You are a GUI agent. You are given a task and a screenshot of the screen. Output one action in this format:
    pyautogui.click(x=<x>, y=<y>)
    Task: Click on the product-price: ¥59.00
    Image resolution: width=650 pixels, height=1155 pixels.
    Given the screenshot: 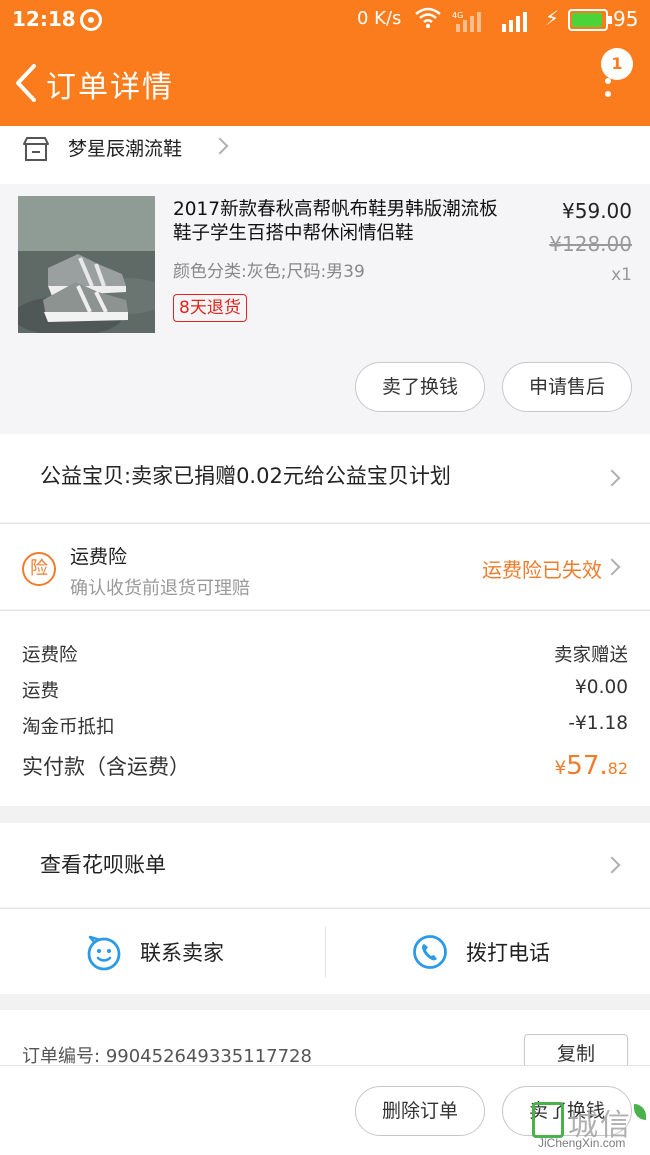 What is the action you would take?
    pyautogui.click(x=597, y=211)
    